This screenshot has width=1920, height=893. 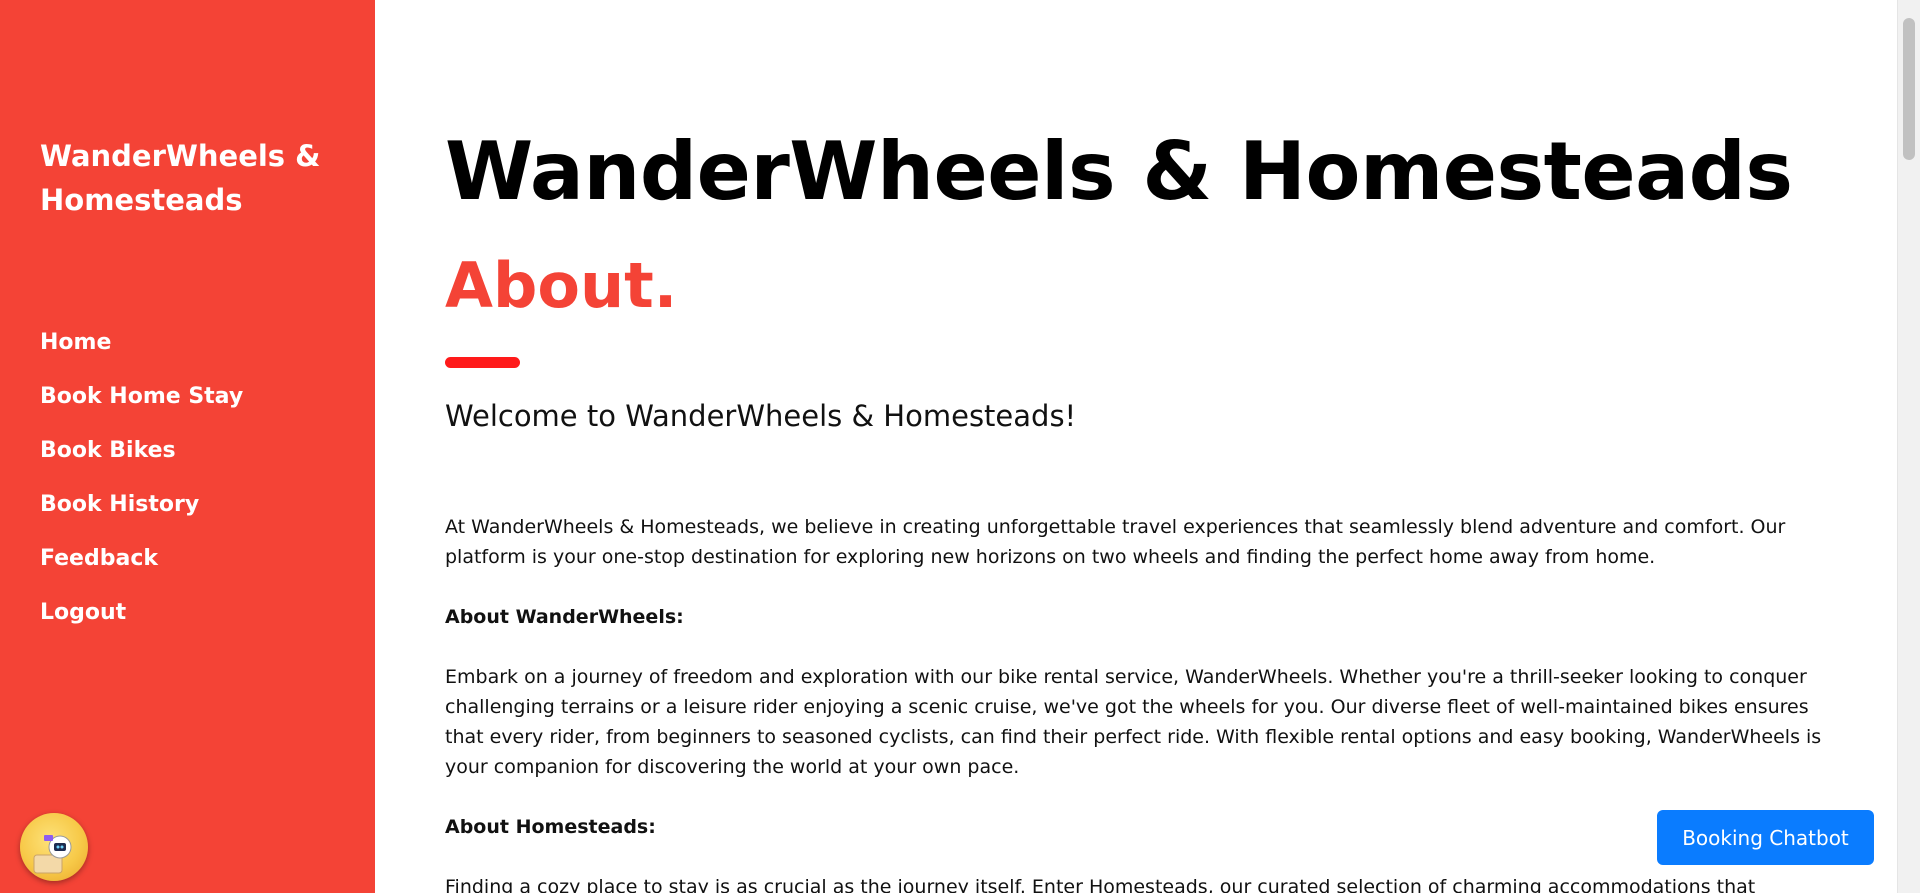 What do you see at coordinates (1119, 171) in the screenshot?
I see `page-title: WanderWheels & Homesteads` at bounding box center [1119, 171].